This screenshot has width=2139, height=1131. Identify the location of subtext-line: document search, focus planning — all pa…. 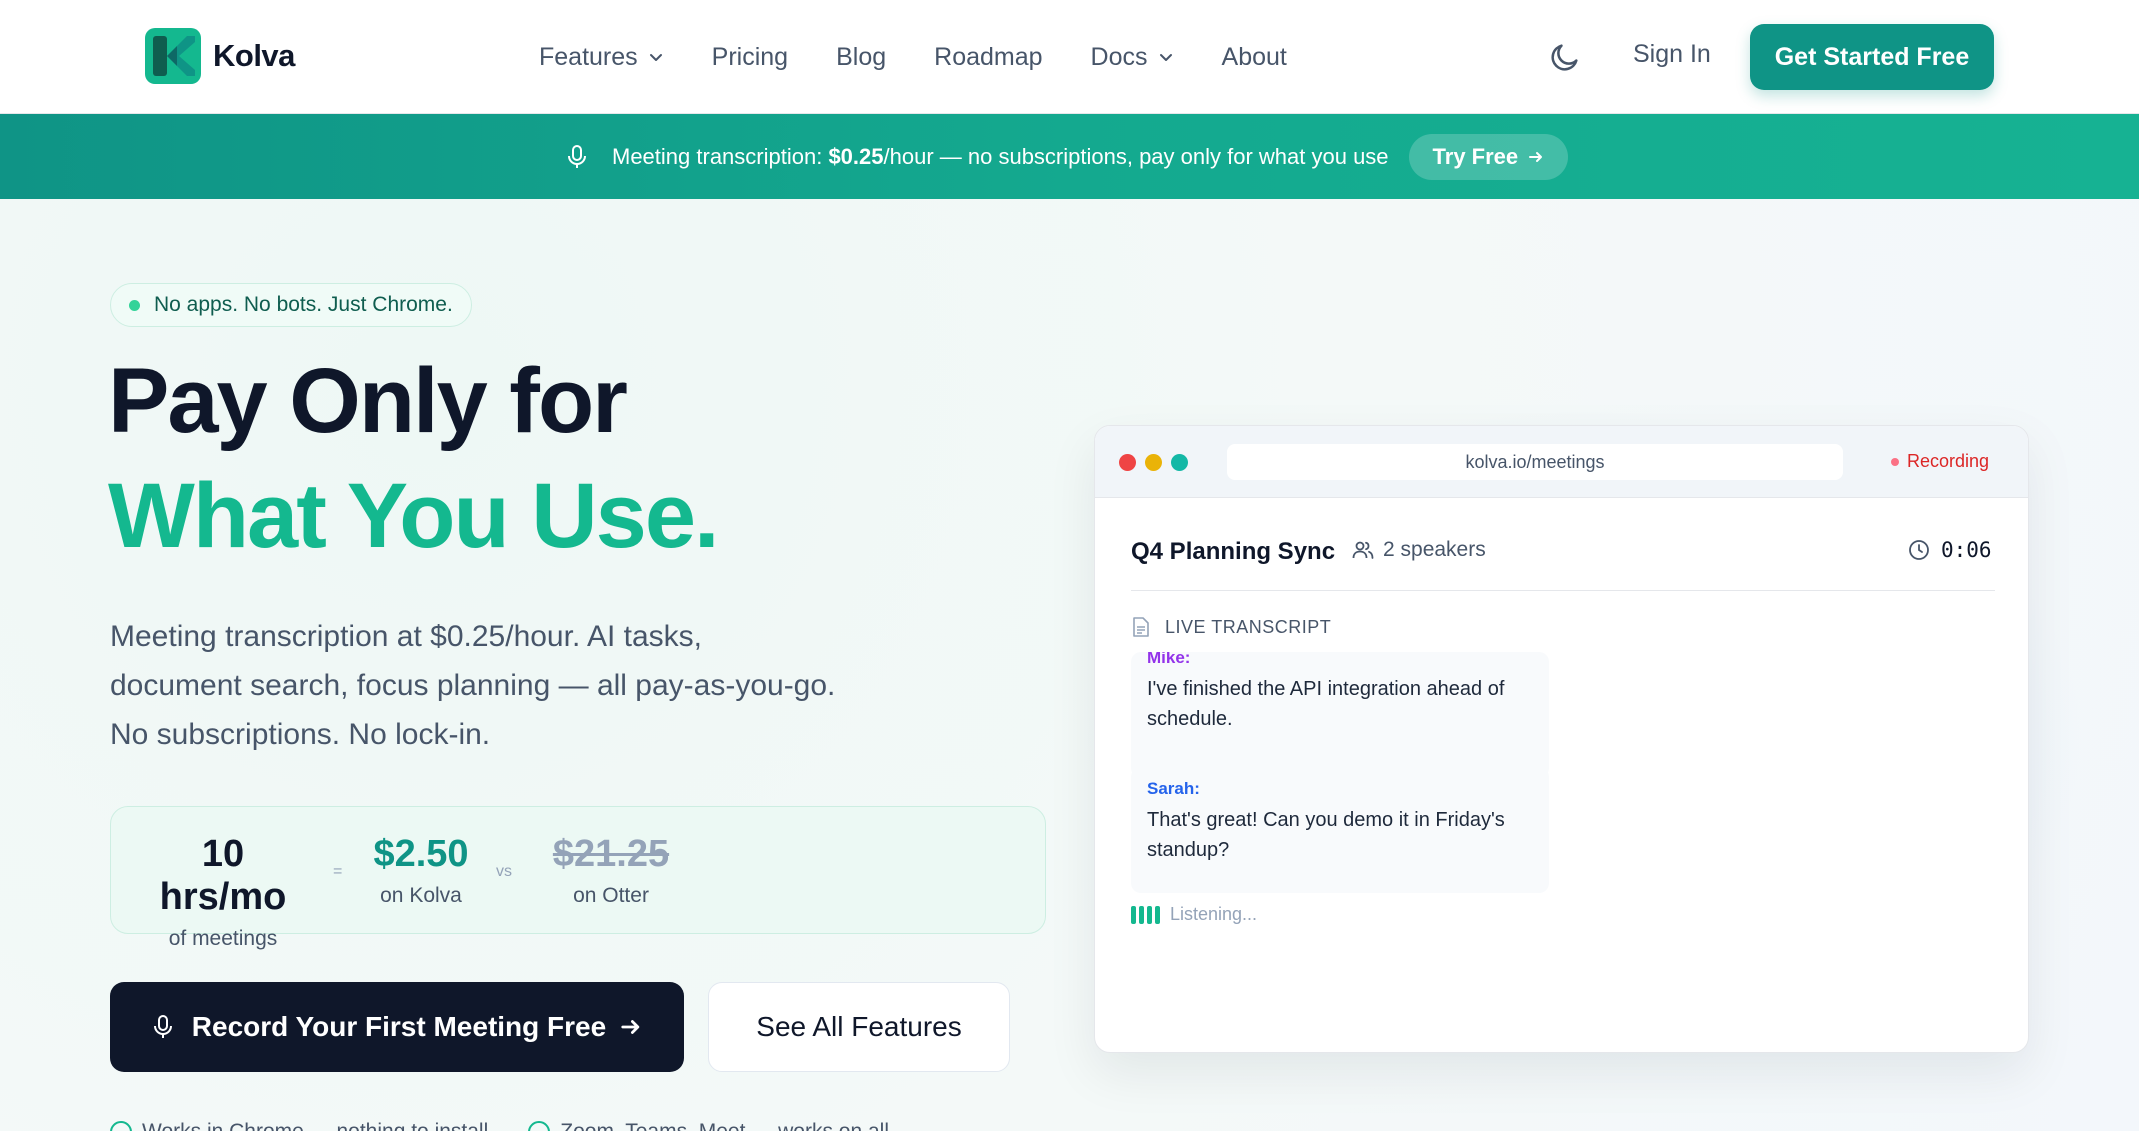
(473, 685).